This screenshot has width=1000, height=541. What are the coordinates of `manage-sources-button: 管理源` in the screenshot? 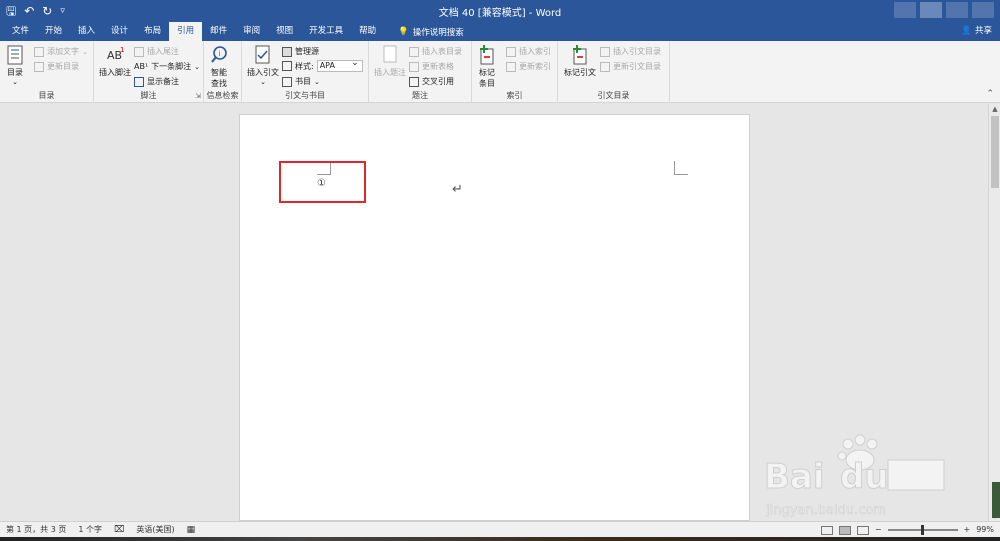 It's located at (300, 51).